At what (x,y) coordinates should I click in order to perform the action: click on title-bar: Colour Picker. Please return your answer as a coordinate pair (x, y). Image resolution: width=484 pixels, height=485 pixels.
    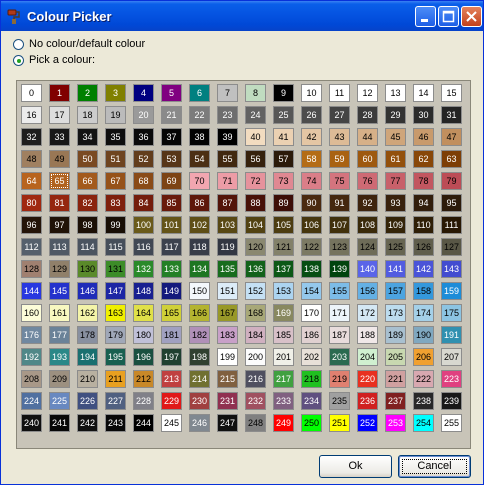
    Looking at the image, I should click on (242, 16).